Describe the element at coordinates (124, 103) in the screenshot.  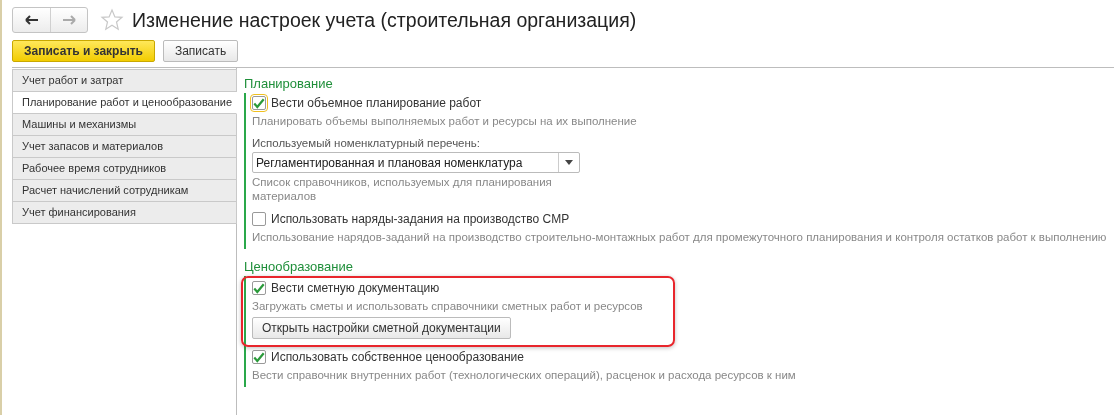
I see `sidebar-item: Планирование работ и ценообразование` at that location.